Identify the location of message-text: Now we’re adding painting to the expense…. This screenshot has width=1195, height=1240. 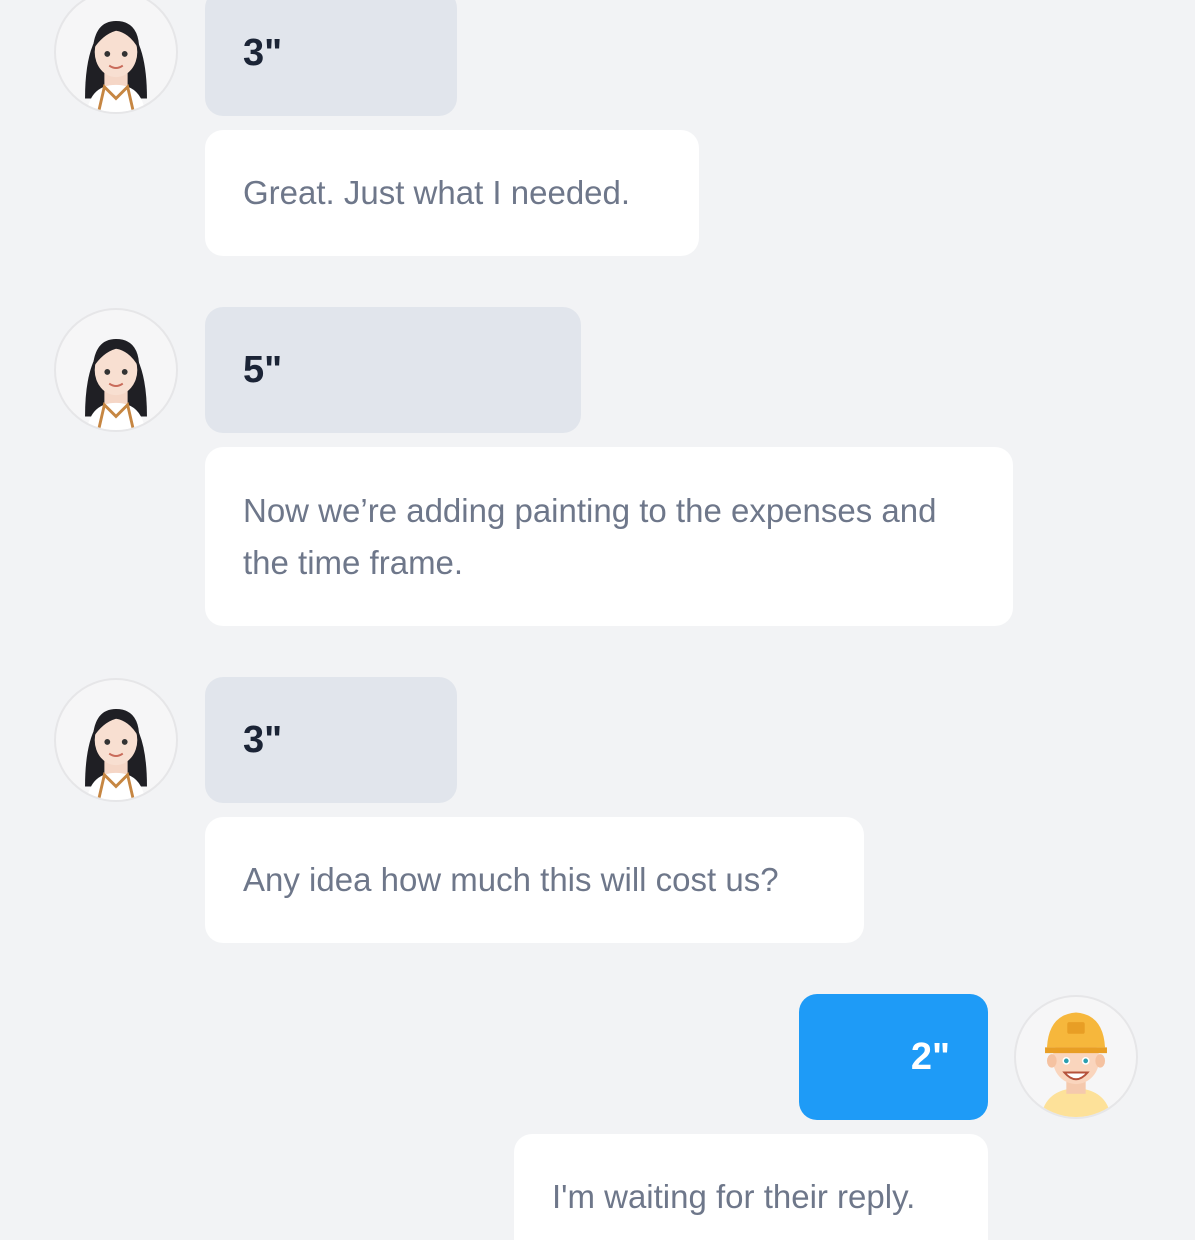
(590, 536).